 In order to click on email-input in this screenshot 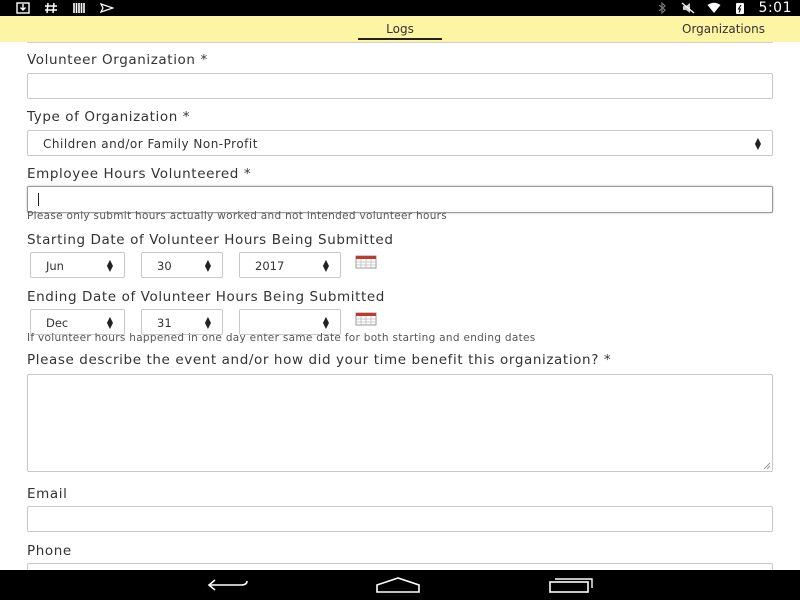, I will do `click(400, 519)`.